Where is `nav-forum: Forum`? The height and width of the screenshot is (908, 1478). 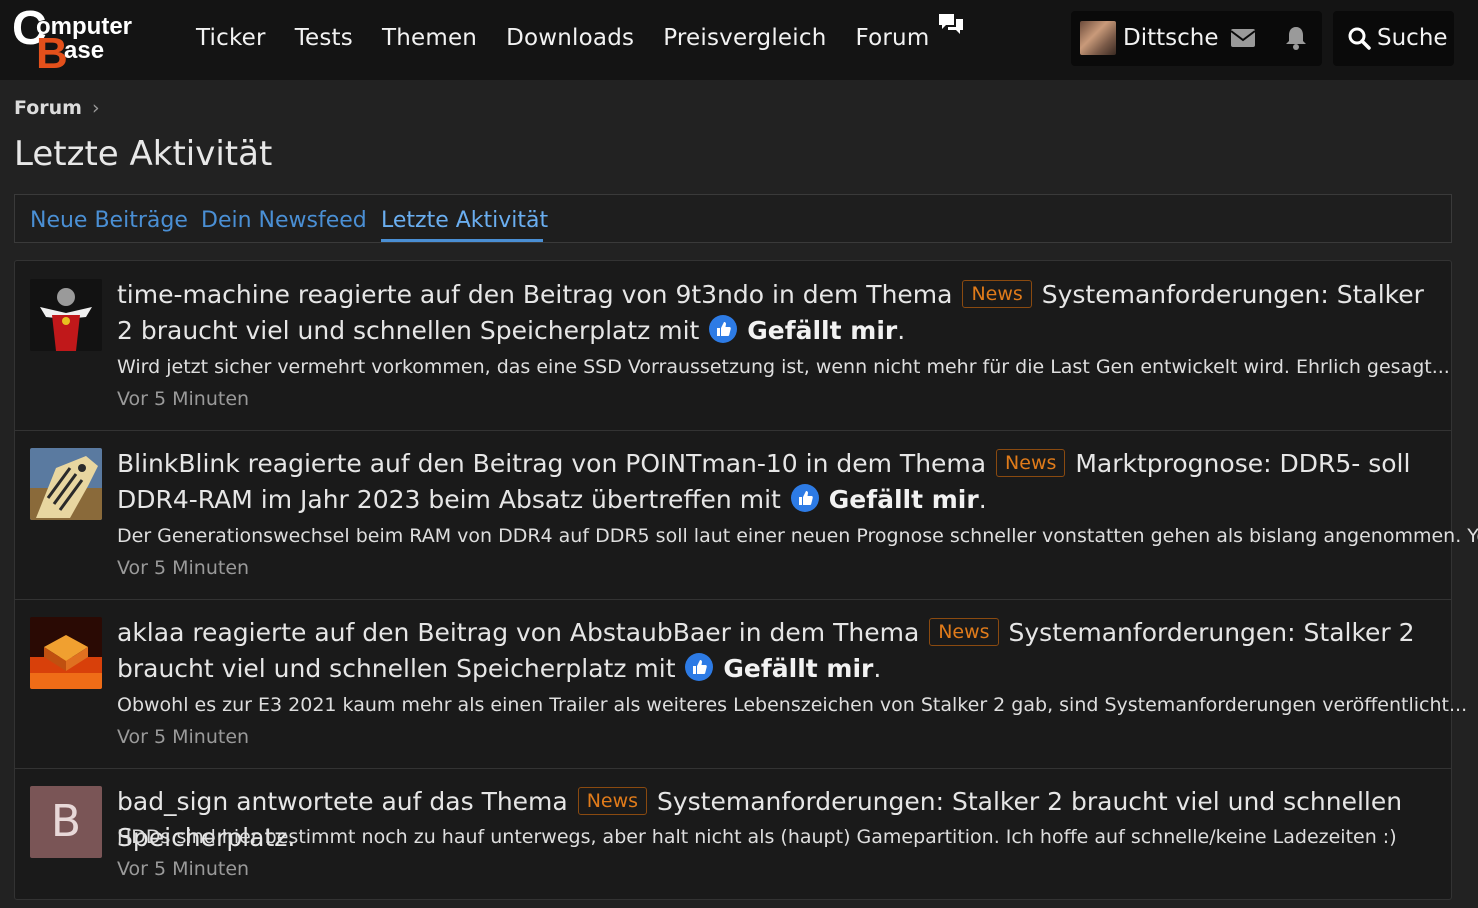 nav-forum: Forum is located at coordinates (893, 38).